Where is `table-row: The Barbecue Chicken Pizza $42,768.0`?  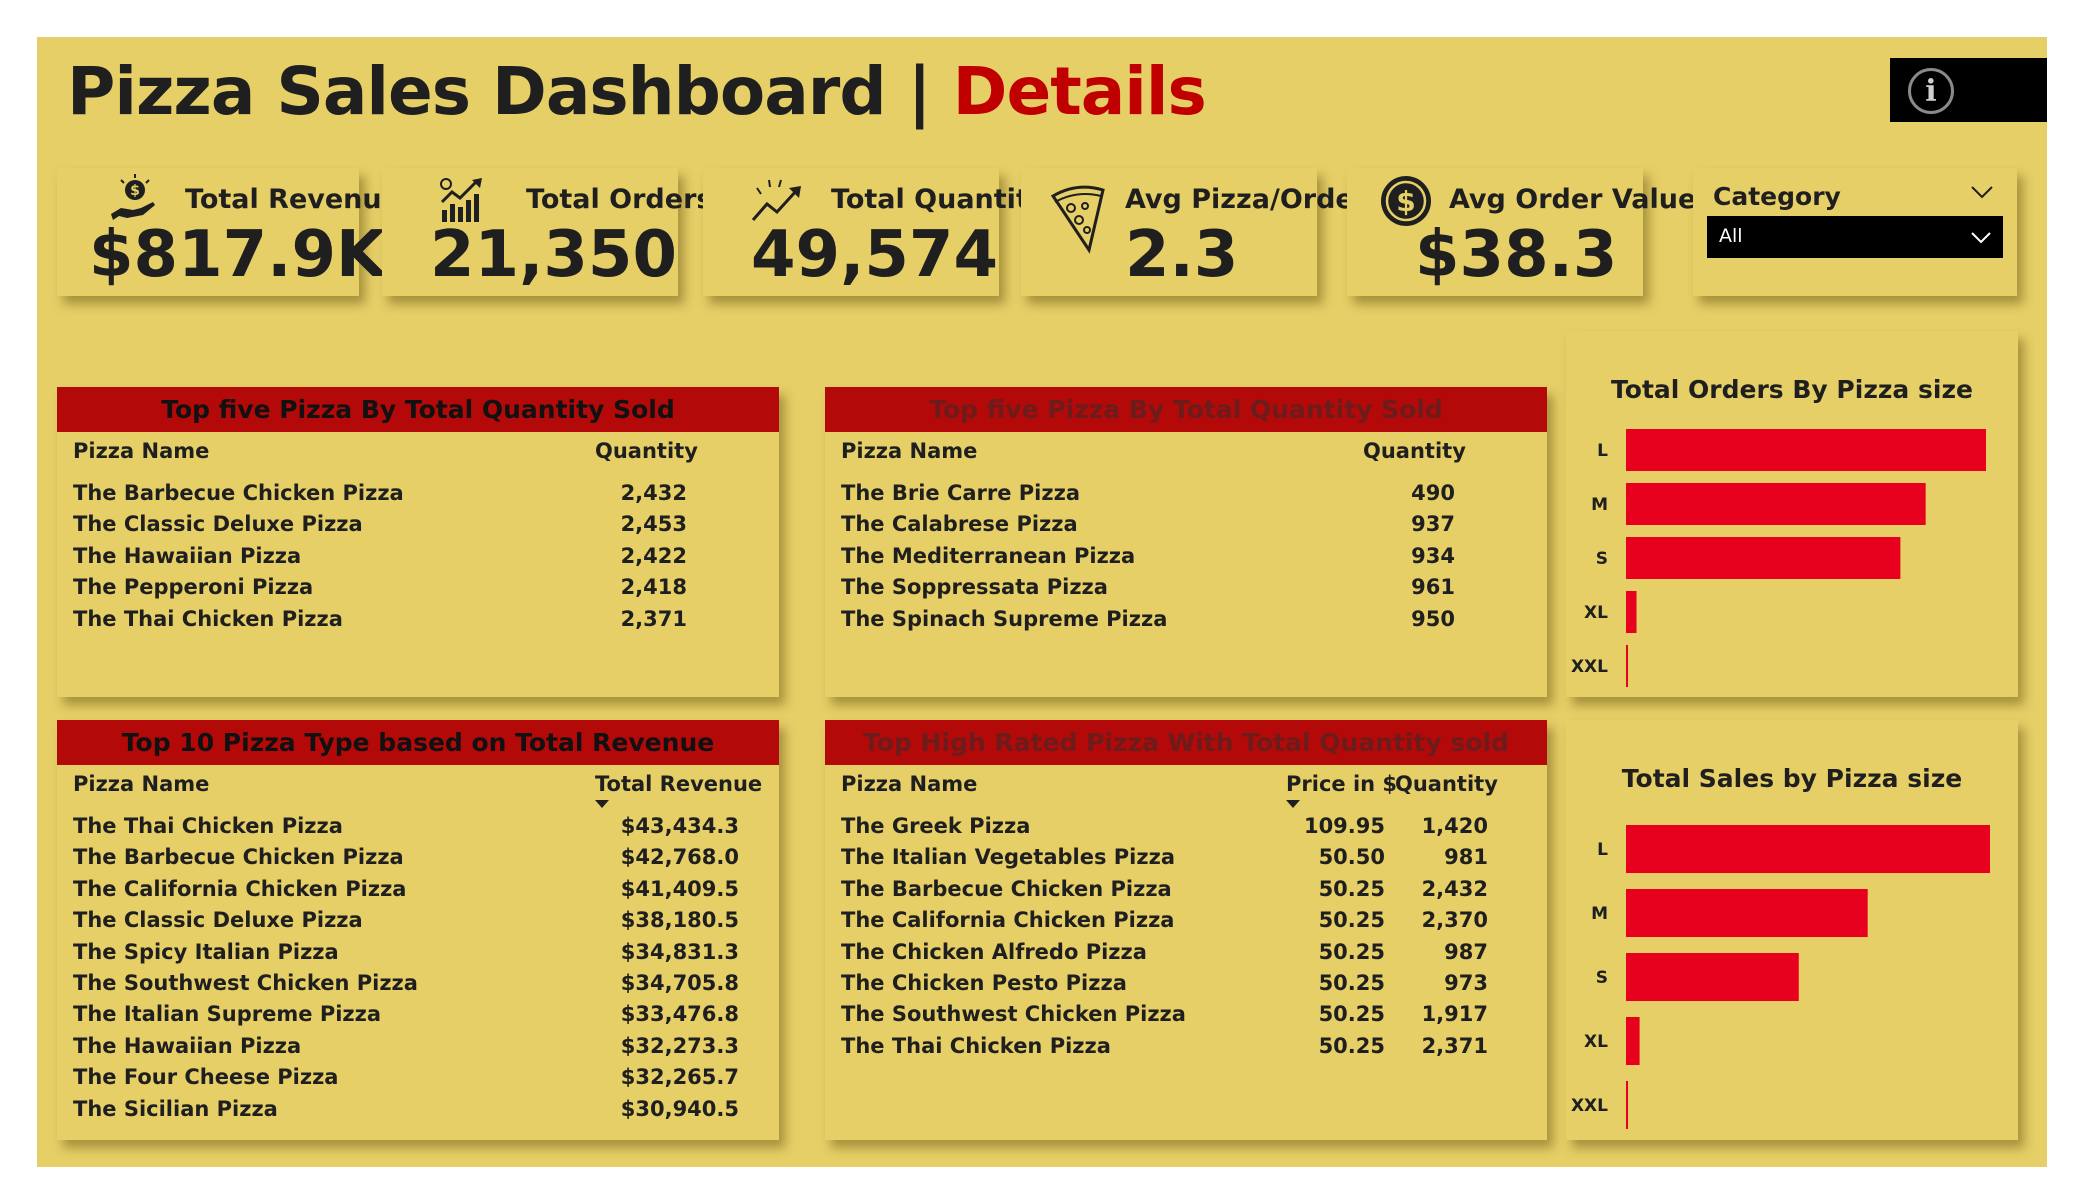 table-row: The Barbecue Chicken Pizza $42,768.0 is located at coordinates (418, 860).